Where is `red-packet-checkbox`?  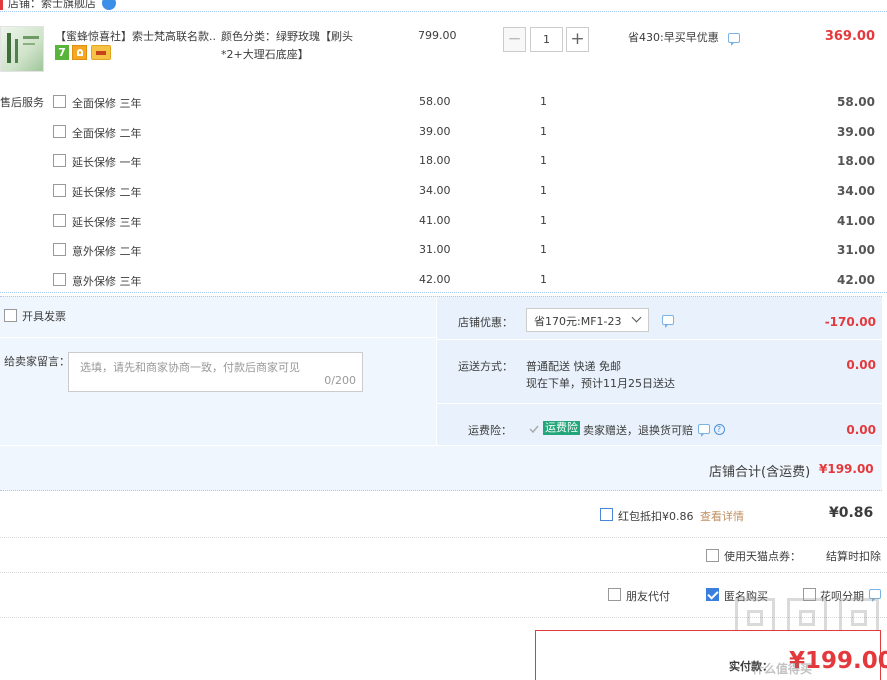 red-packet-checkbox is located at coordinates (606, 514).